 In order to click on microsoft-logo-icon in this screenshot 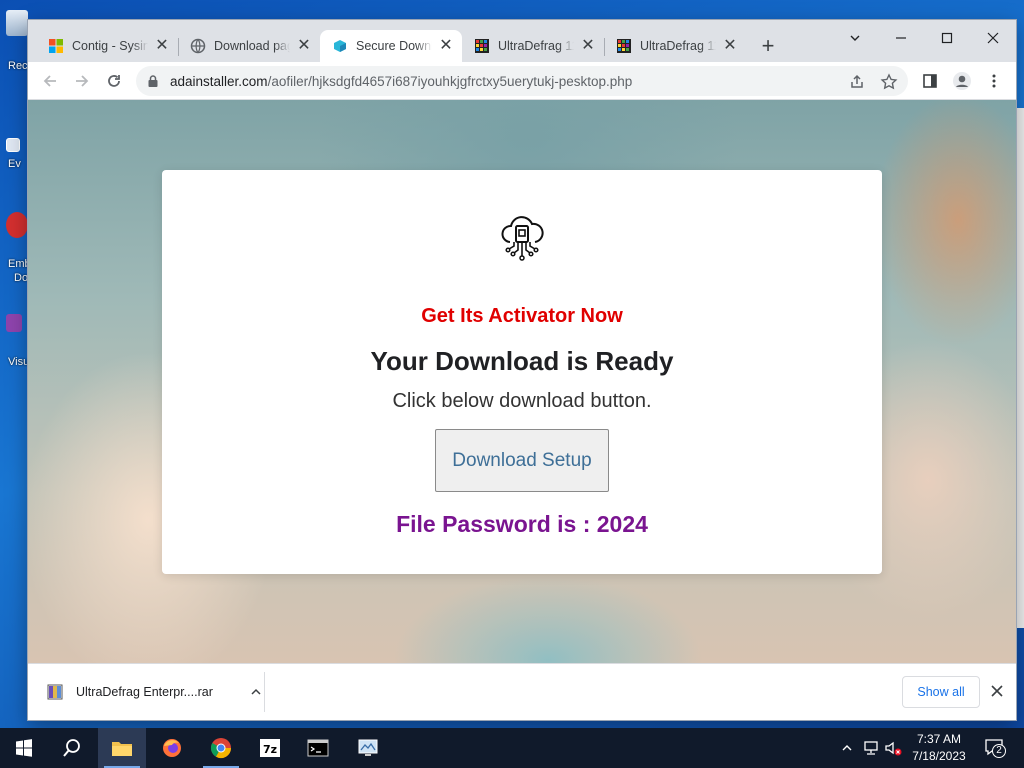, I will do `click(56, 46)`.